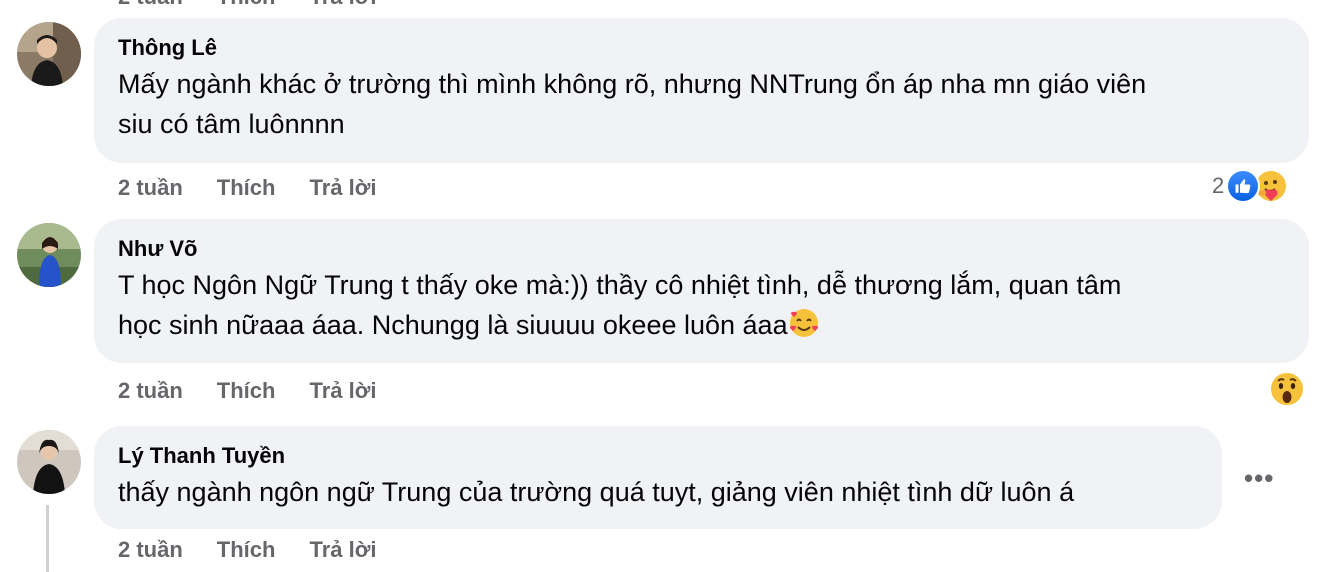 This screenshot has width=1322, height=572. I want to click on like-icon, so click(1243, 186).